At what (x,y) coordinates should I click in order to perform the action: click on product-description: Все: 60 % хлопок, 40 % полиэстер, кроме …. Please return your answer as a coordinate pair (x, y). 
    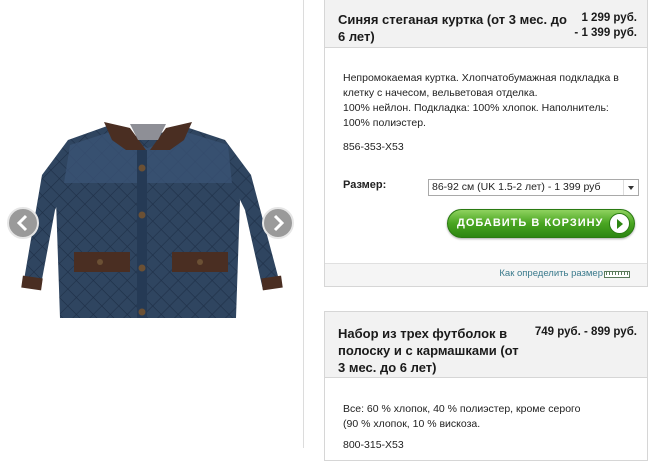
    Looking at the image, I should click on (461, 417).